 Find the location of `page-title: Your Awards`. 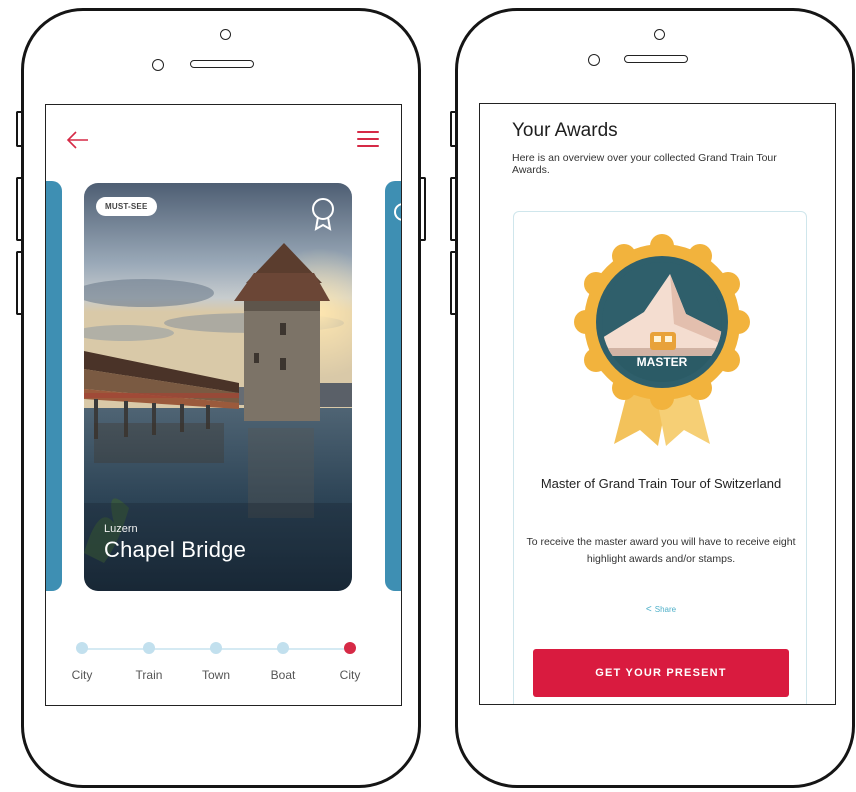

page-title: Your Awards is located at coordinates (565, 130).